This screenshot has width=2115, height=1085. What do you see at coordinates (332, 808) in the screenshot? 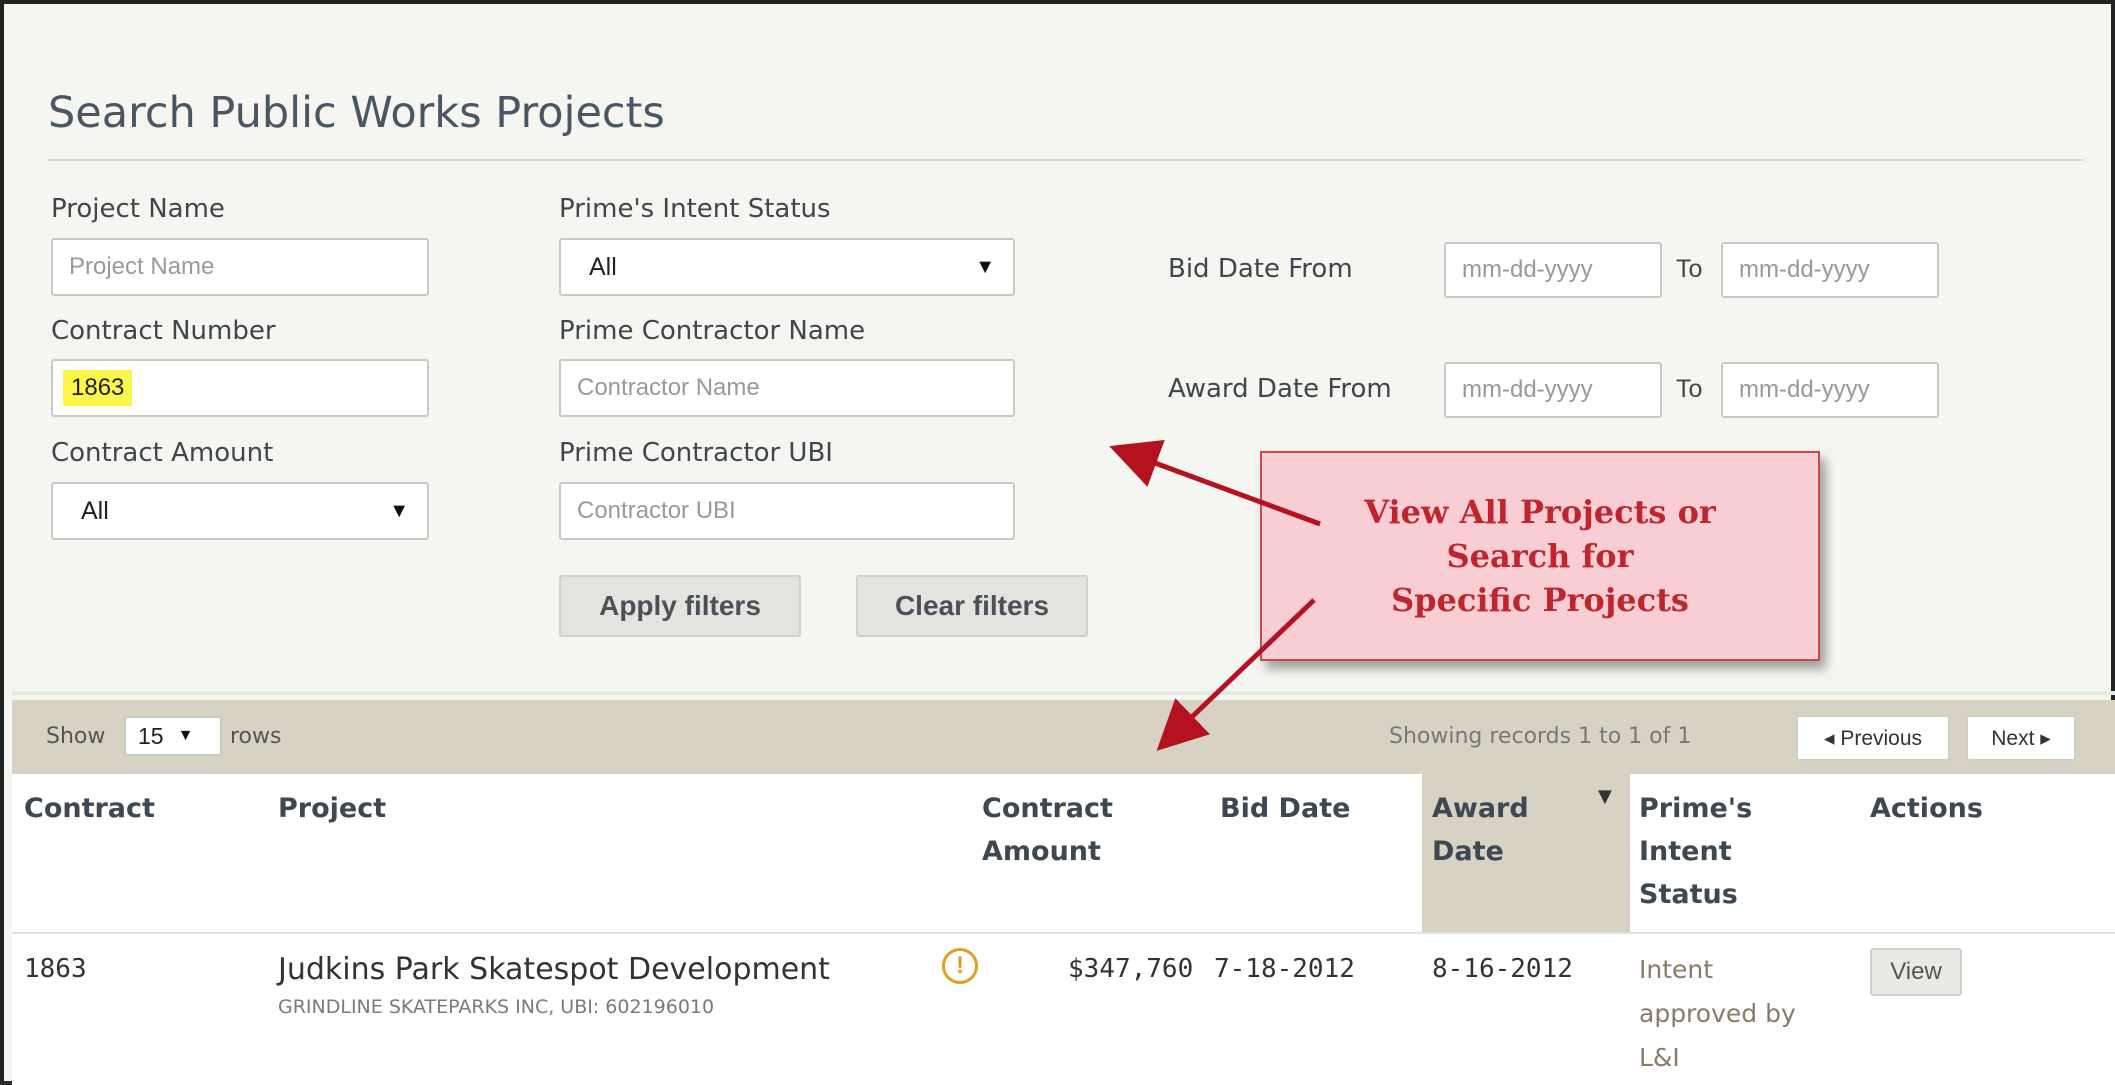
I see `col-project: Project` at bounding box center [332, 808].